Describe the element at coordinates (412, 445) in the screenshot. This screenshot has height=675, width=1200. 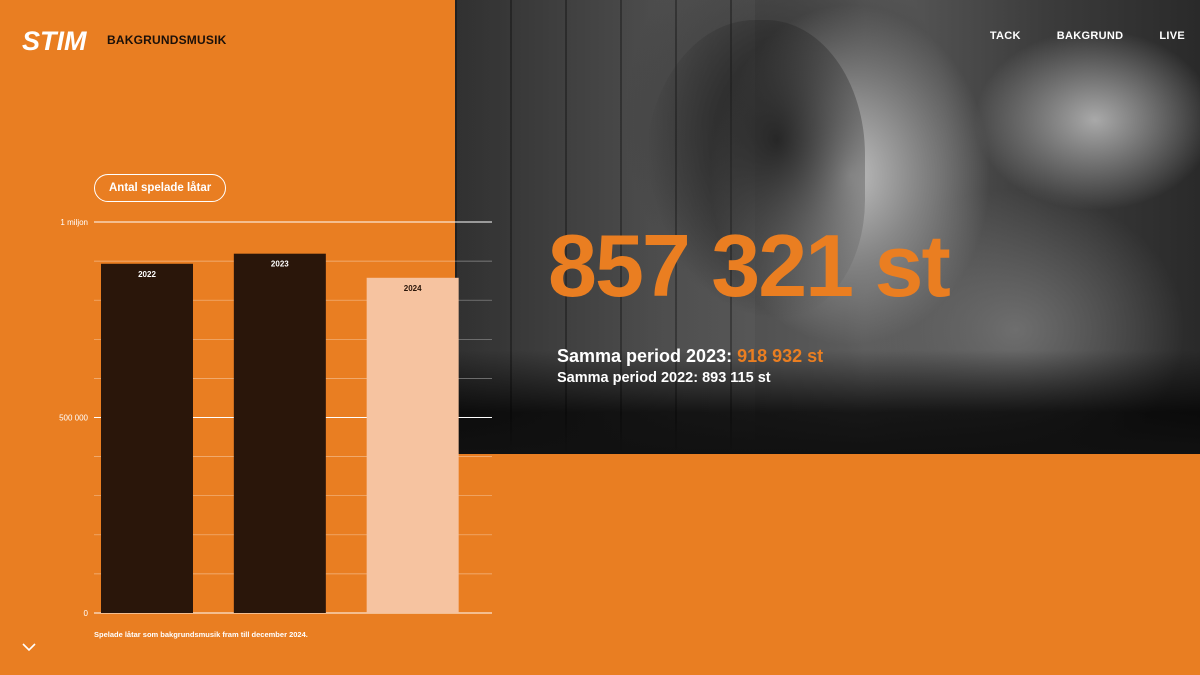
I see `bar-2024` at that location.